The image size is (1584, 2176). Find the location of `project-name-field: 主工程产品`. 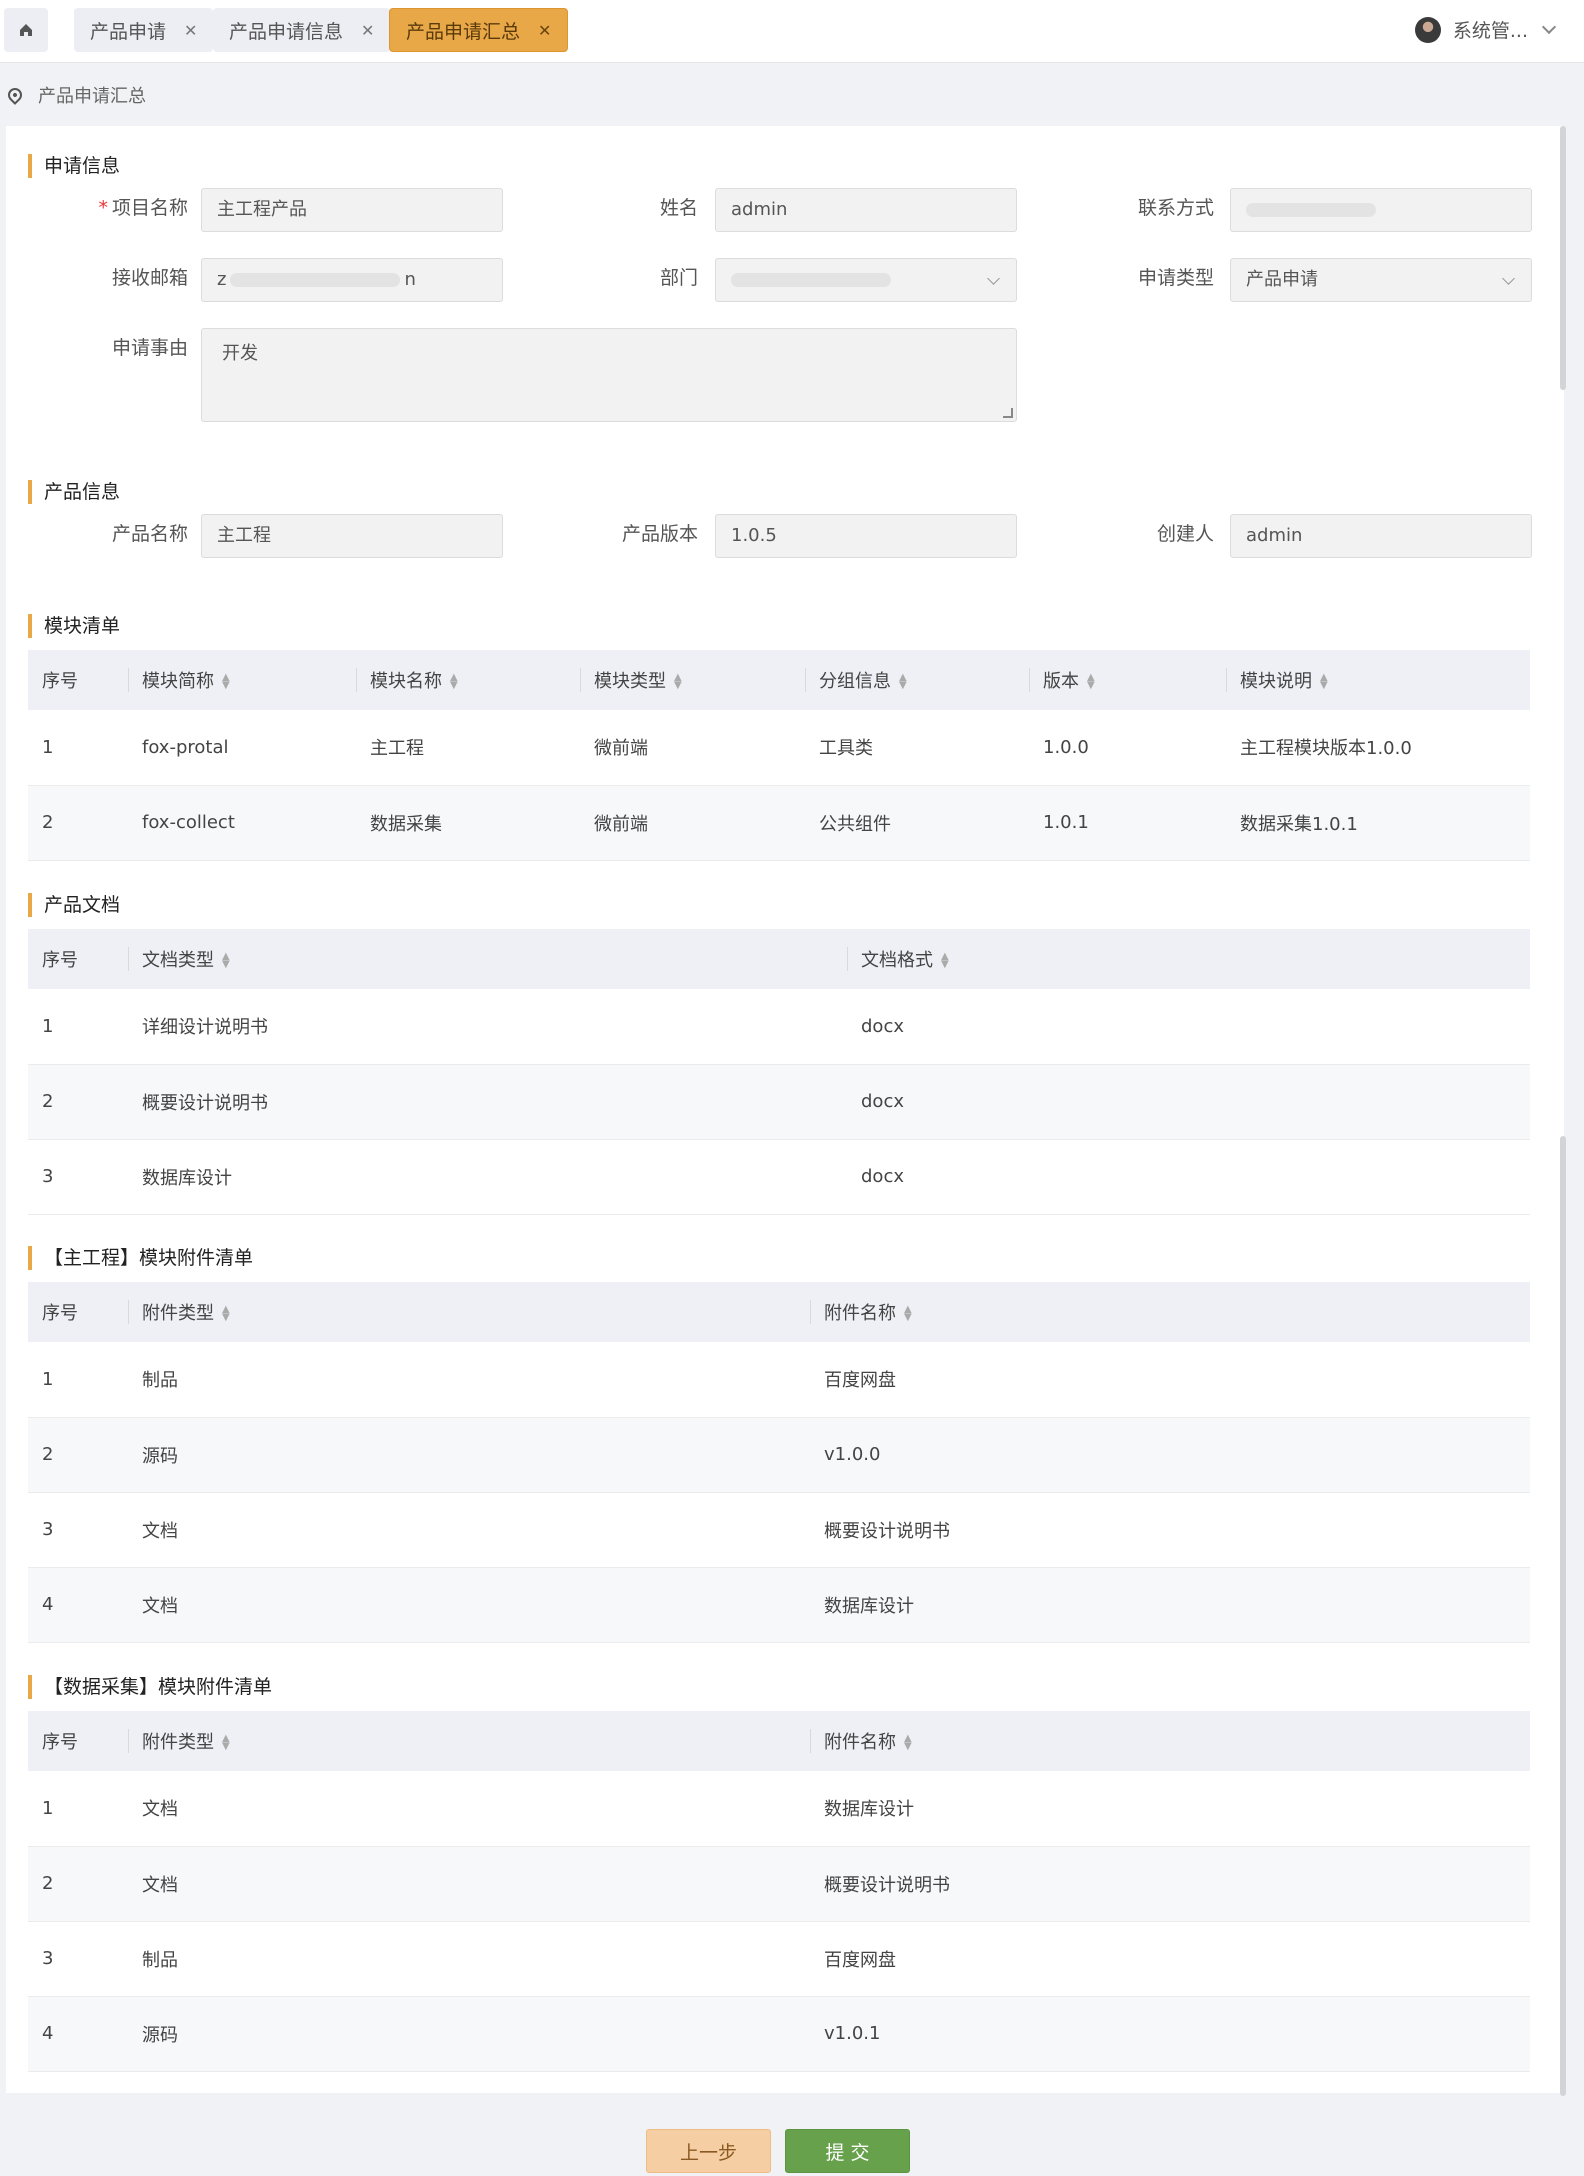

project-name-field: 主工程产品 is located at coordinates (352, 210).